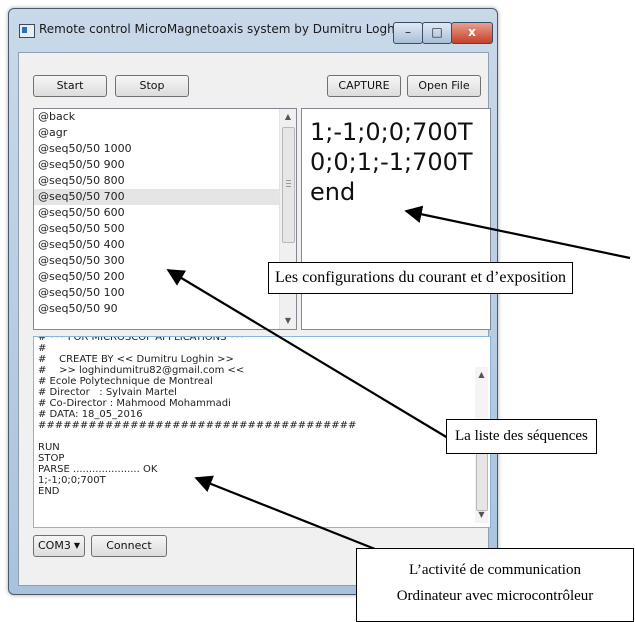  I want to click on sequence-annotation-arrow, so click(307, 354).